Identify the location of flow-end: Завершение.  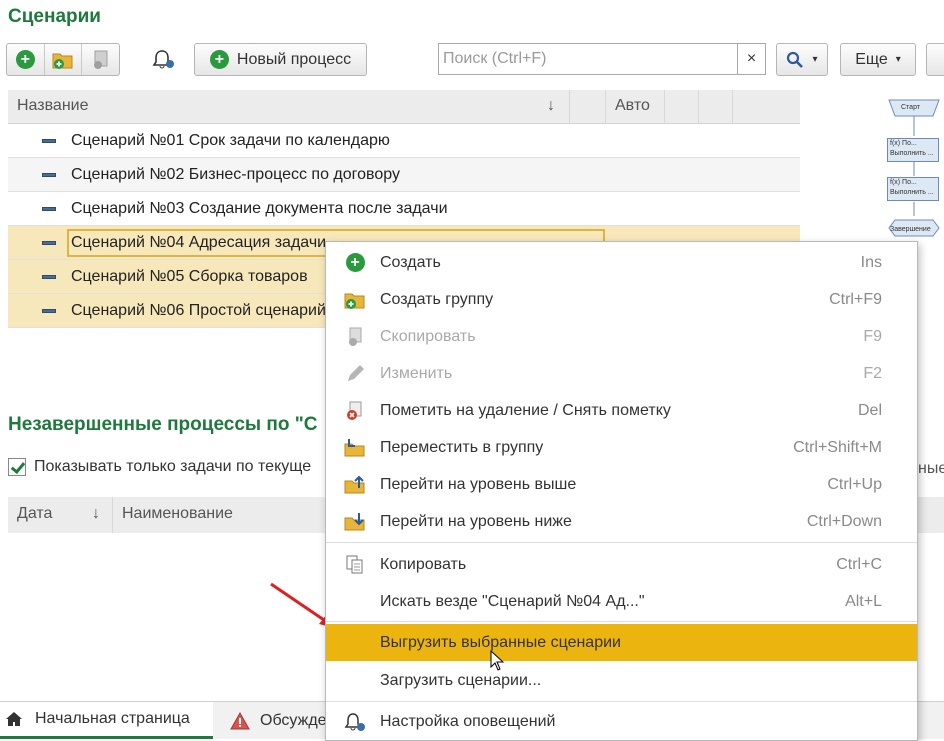
(910, 229).